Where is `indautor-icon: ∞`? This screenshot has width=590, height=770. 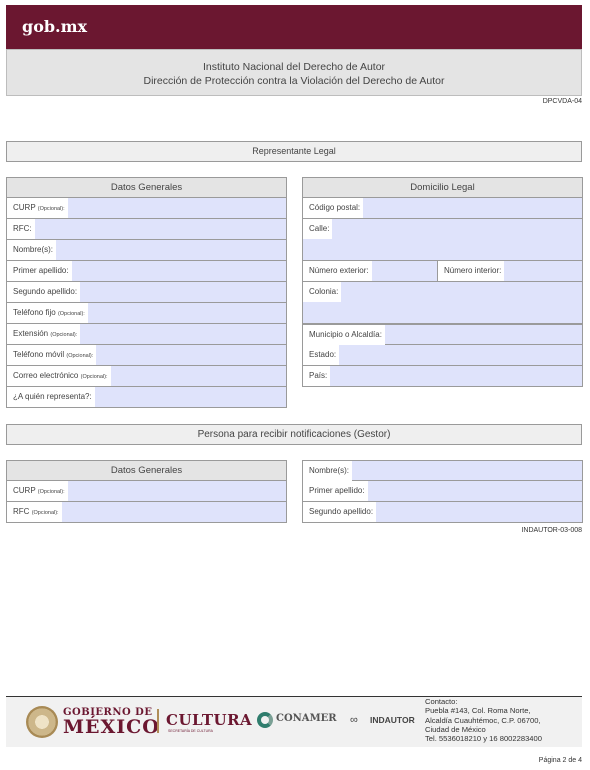 indautor-icon: ∞ is located at coordinates (354, 720).